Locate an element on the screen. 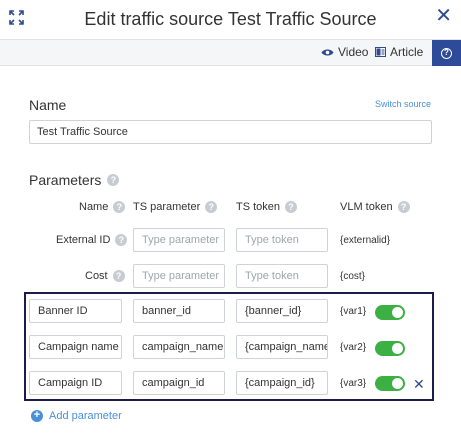 The width and height of the screenshot is (461, 442). param-name: External ID is located at coordinates (83, 240).